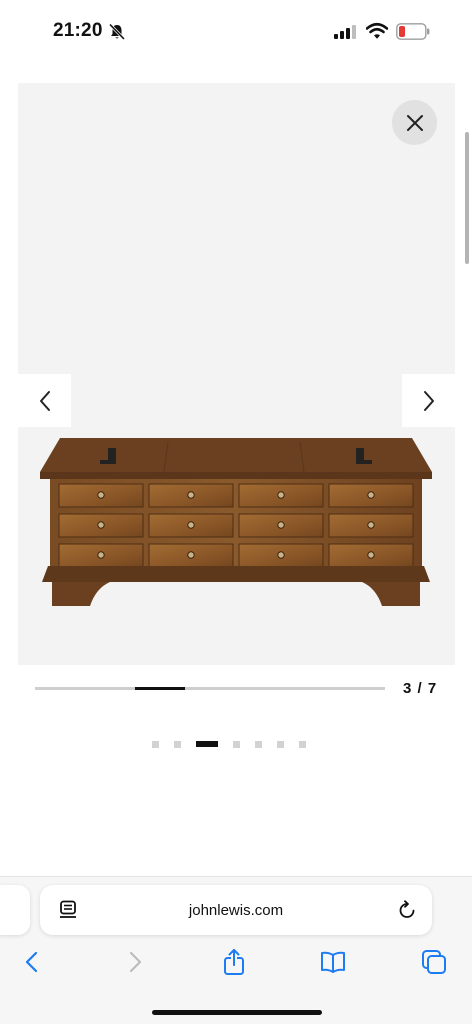 The image size is (472, 1024). What do you see at coordinates (236, 31) in the screenshot?
I see `status-bar: 21:20` at bounding box center [236, 31].